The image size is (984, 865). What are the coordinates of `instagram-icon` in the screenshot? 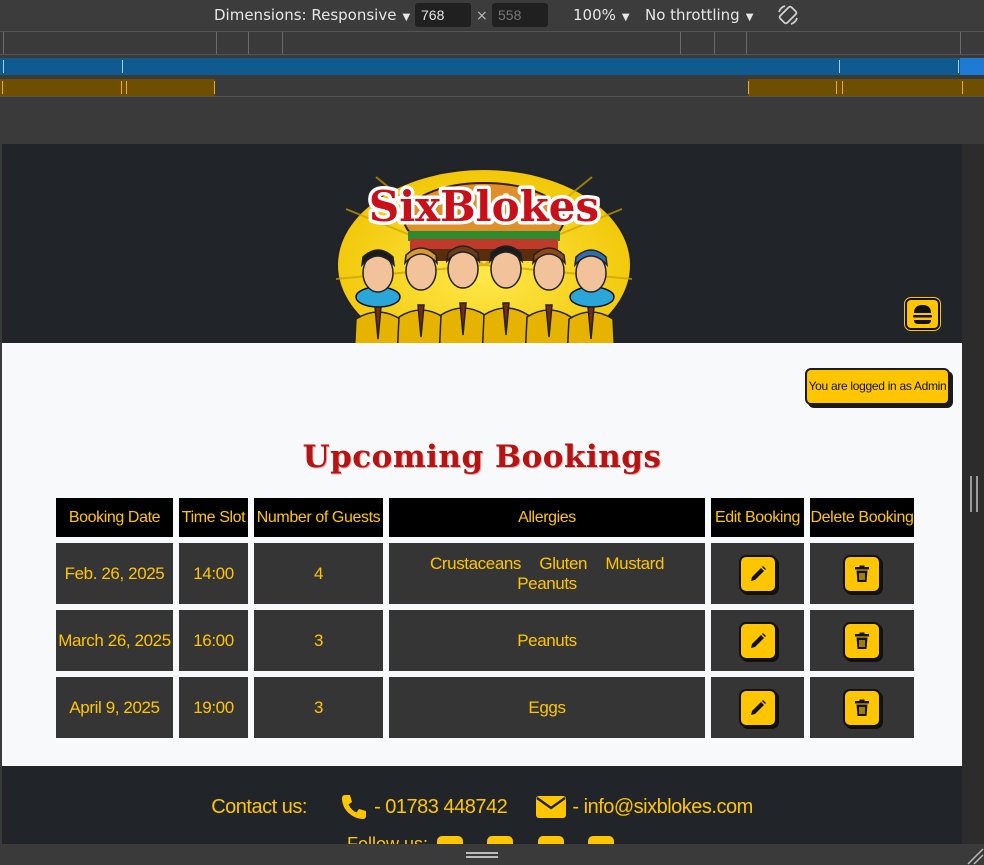 It's located at (551, 840).